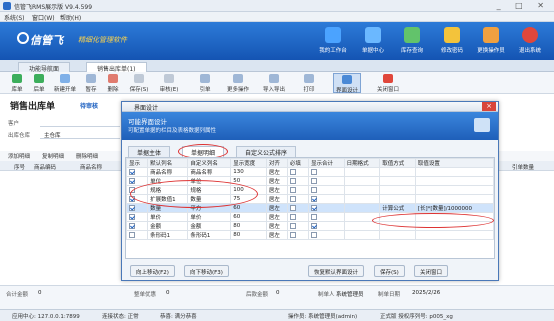  Describe the element at coordinates (43, 17) in the screenshot. I see `menu-window: 窗口(W)` at that location.